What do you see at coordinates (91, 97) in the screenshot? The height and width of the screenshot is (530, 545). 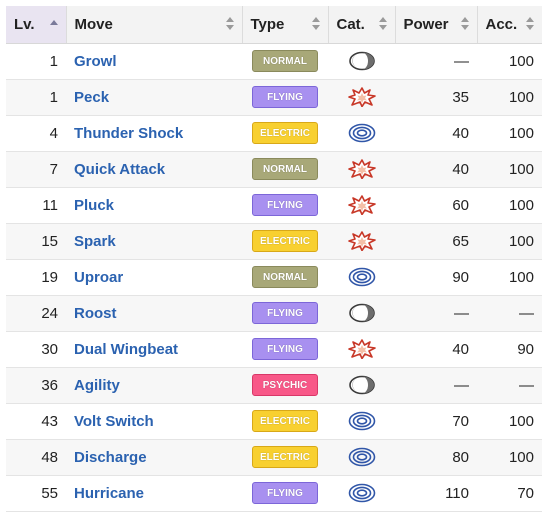 I see `move-link: Peck` at bounding box center [91, 97].